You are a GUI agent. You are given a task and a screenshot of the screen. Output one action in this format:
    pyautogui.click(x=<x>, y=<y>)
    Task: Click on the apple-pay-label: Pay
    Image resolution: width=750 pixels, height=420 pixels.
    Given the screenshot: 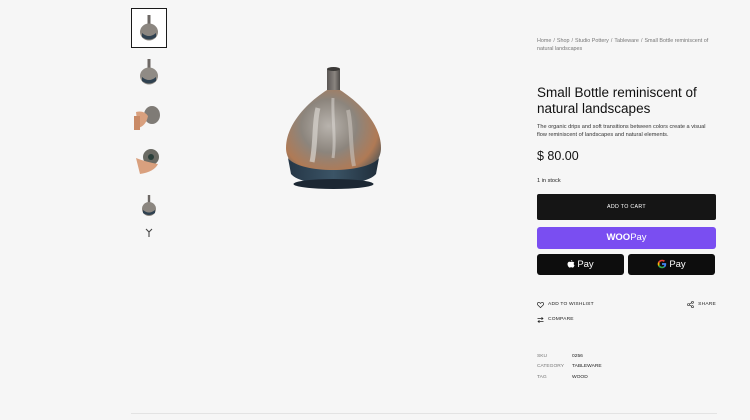 What is the action you would take?
    pyautogui.click(x=585, y=264)
    